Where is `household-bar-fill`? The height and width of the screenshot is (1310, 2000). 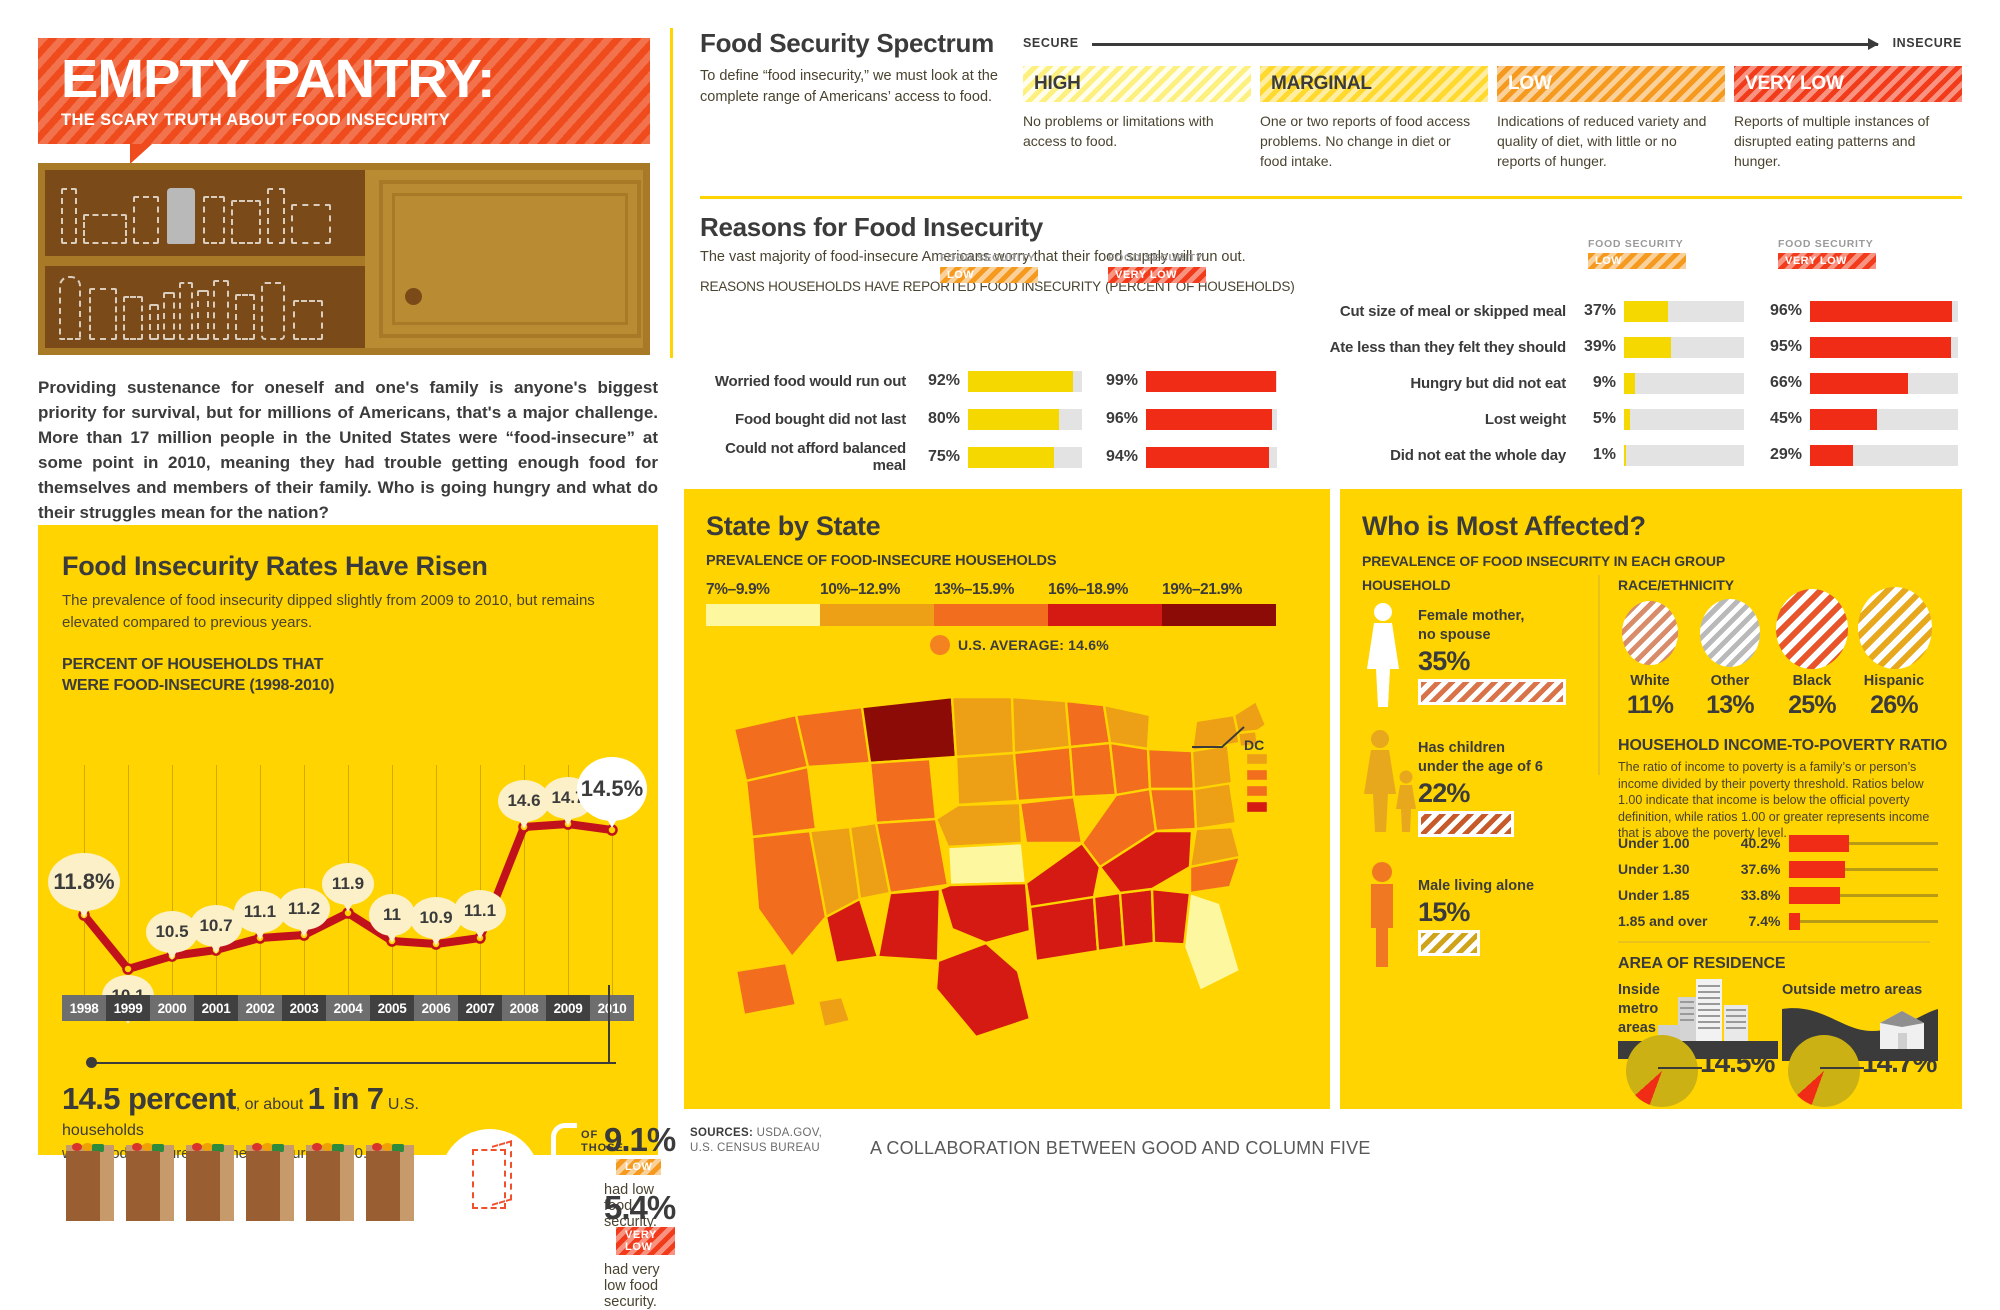
household-bar-fill is located at coordinates (1466, 824).